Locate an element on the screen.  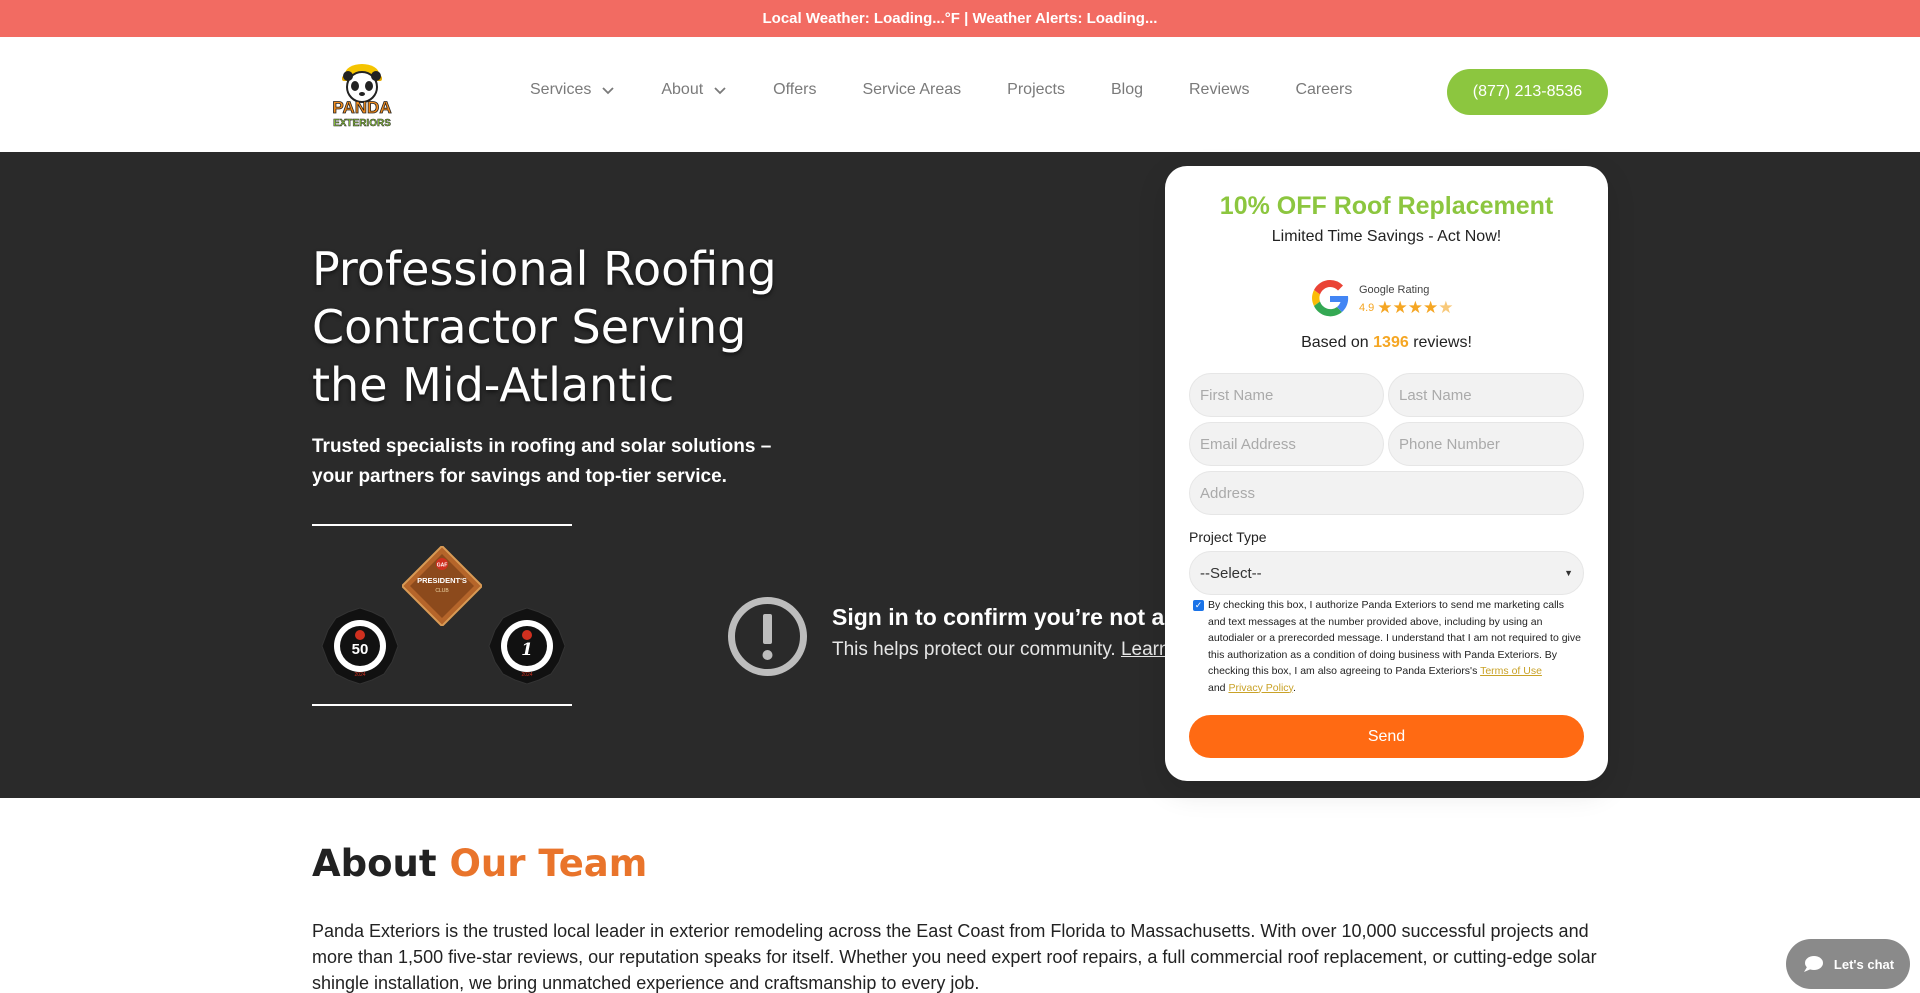
send-button: Send is located at coordinates (1386, 736).